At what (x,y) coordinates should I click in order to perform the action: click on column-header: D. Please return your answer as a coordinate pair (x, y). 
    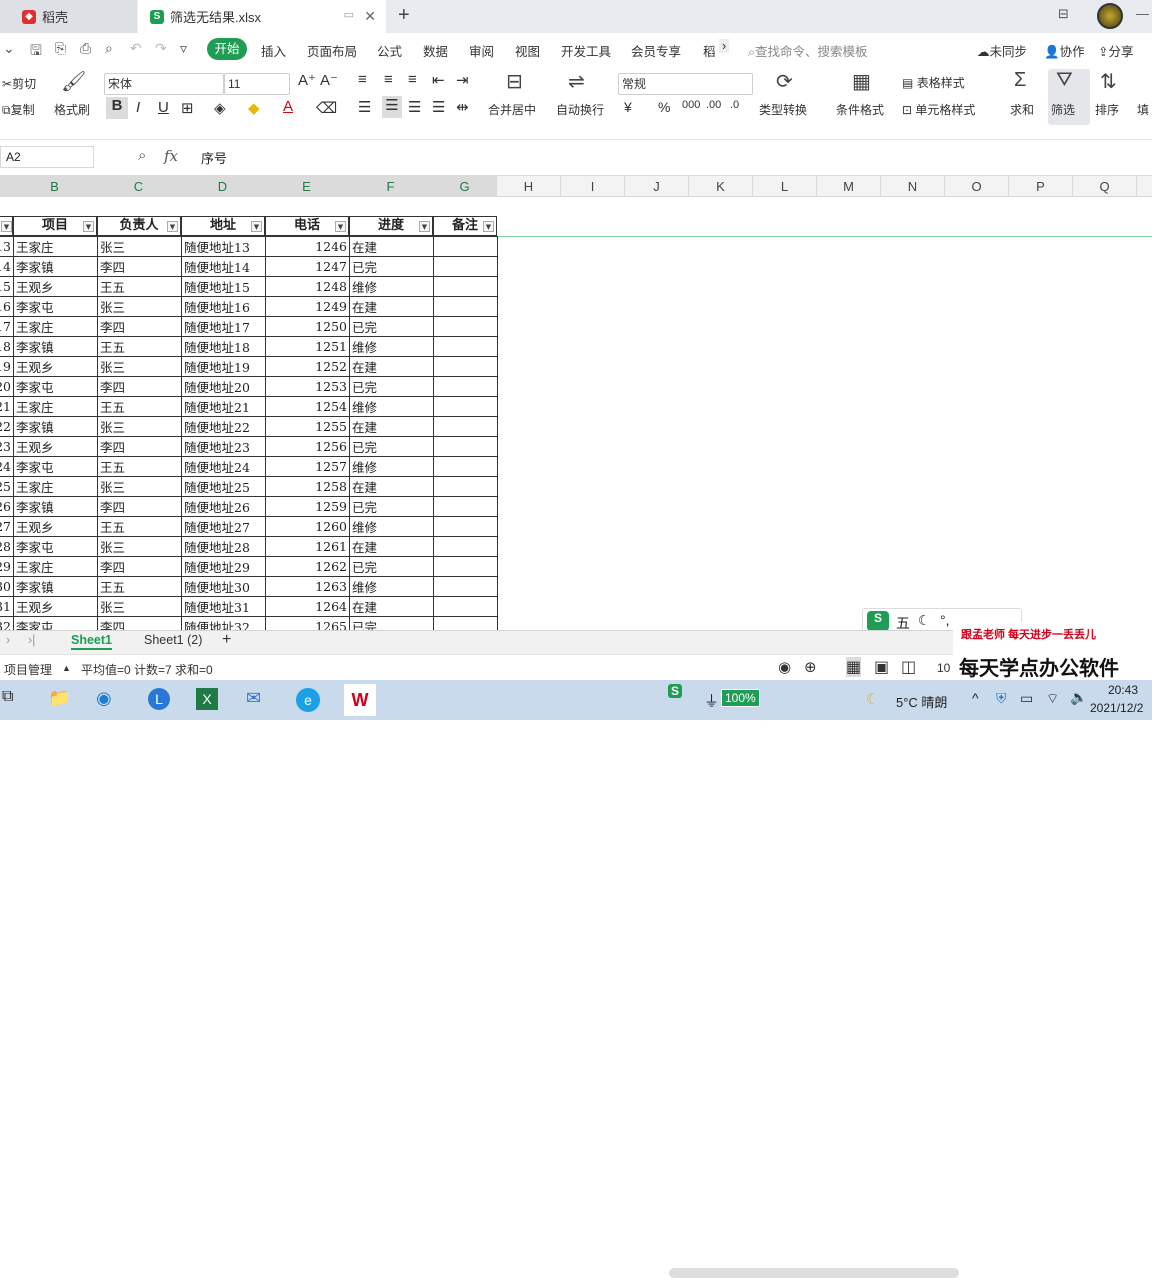
    Looking at the image, I should click on (223, 186).